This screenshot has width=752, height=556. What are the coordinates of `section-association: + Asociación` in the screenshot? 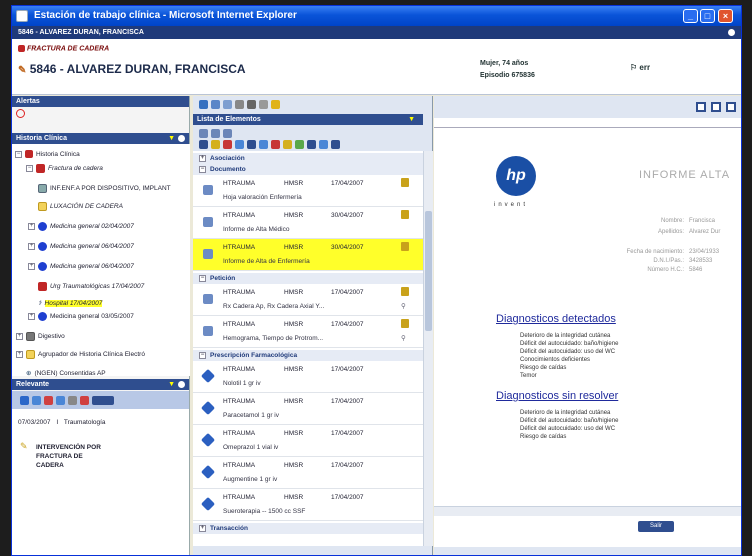 It's located at (308, 158).